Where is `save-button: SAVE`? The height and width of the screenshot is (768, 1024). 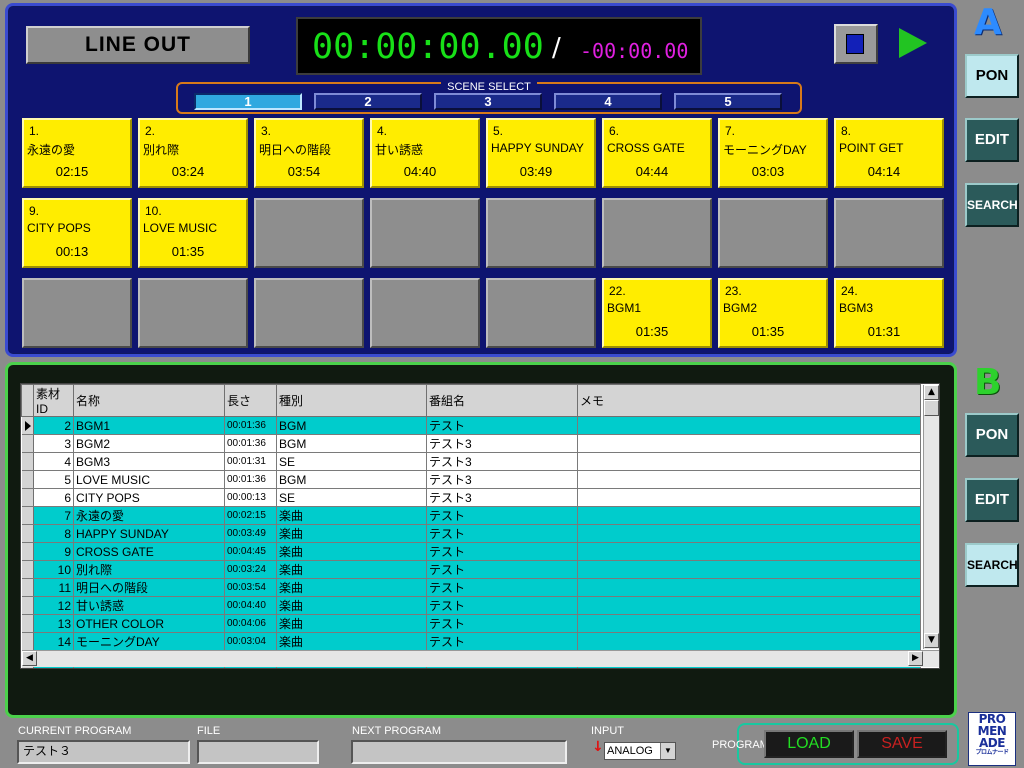
save-button: SAVE is located at coordinates (902, 744).